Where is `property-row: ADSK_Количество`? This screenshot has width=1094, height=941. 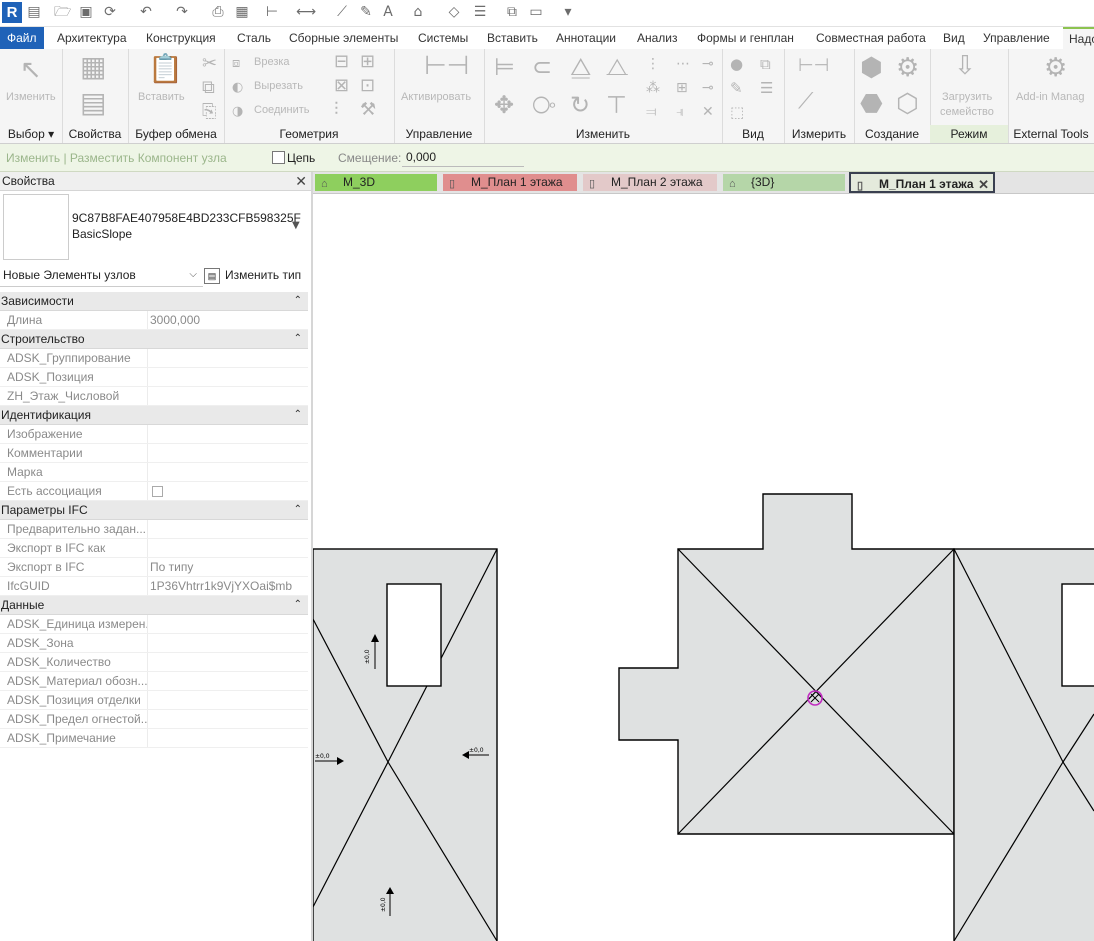
property-row: ADSK_Количество is located at coordinates (154, 662).